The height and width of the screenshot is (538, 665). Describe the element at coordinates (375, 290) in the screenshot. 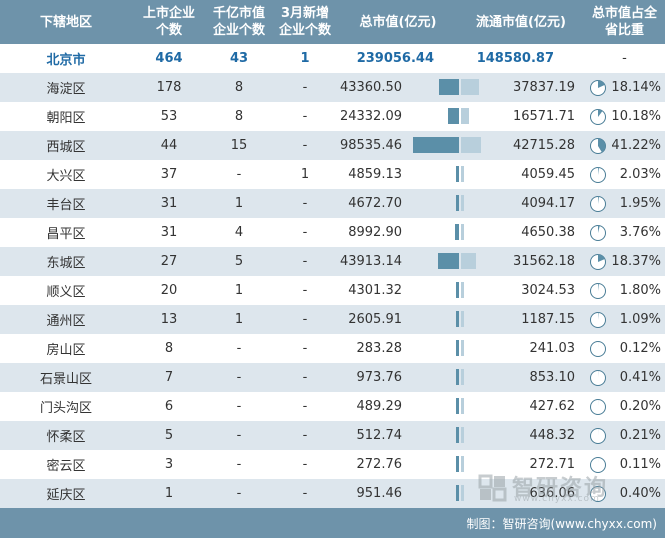

I see `cell-total_mv: 4301.32` at that location.